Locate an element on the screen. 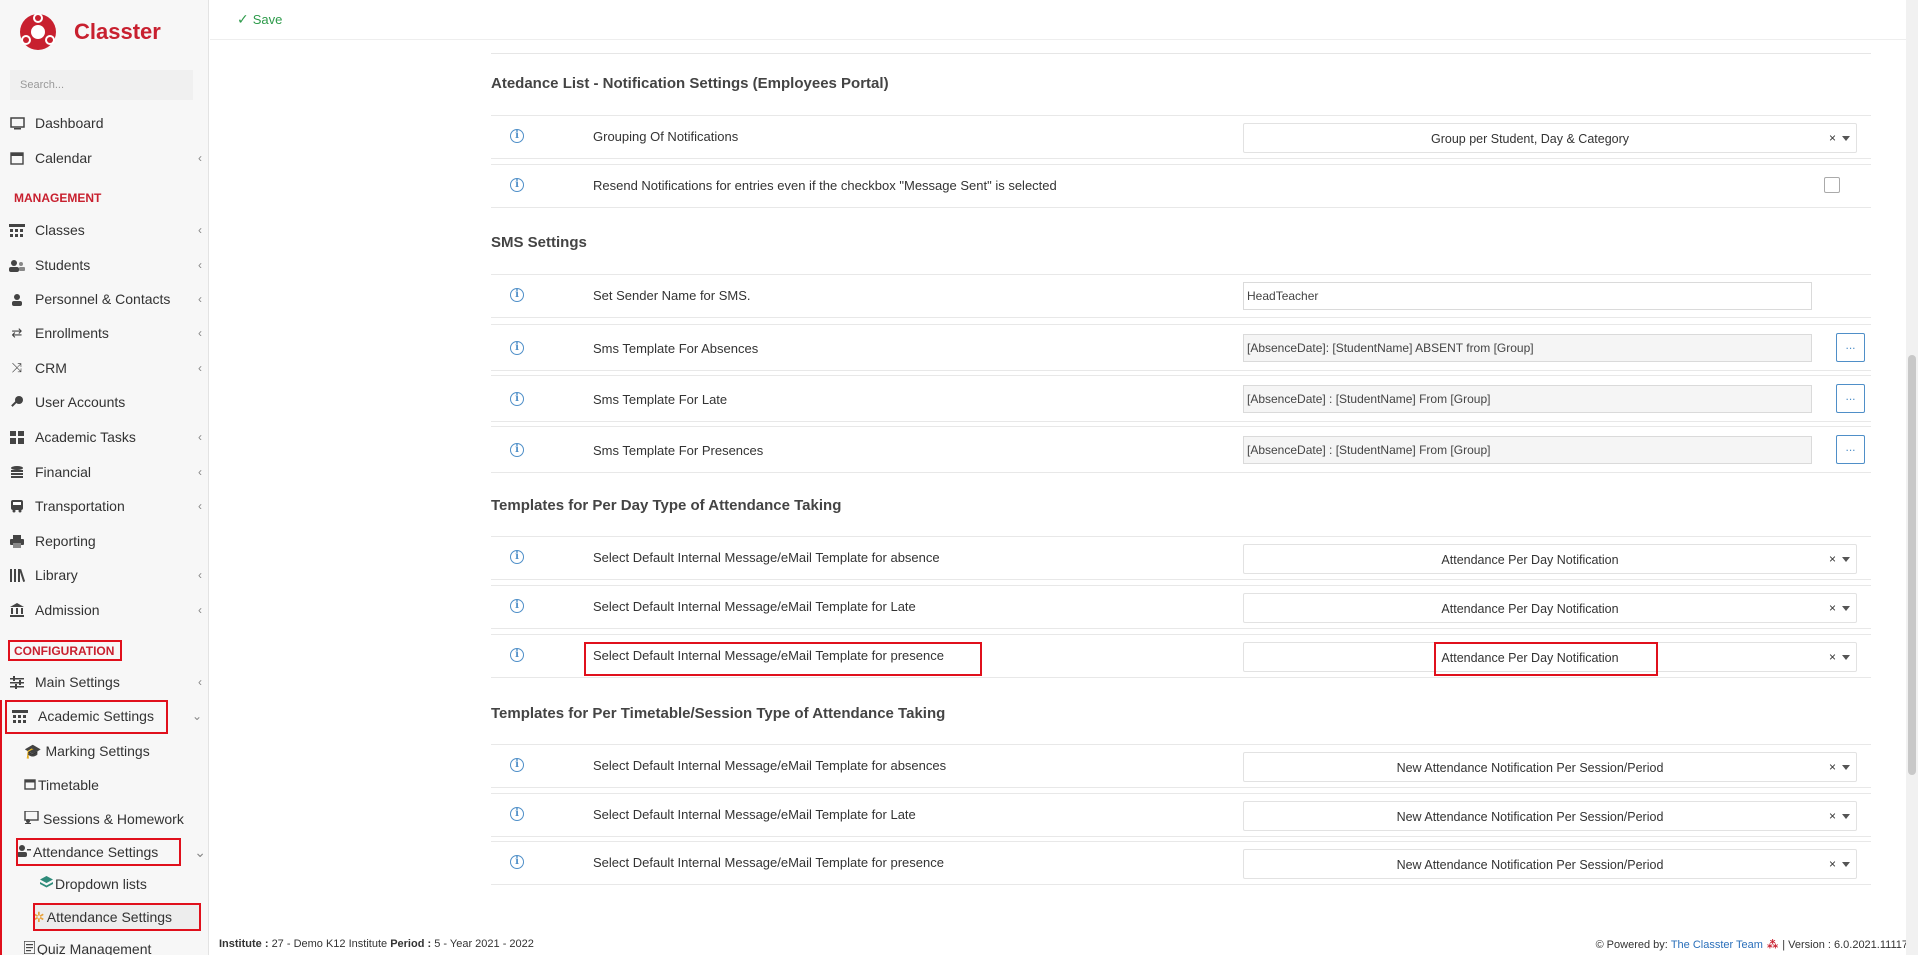 This screenshot has width=1918, height=955. sidebar-item-sessions-homework: Sessions & Homework ‹ is located at coordinates (116, 819).